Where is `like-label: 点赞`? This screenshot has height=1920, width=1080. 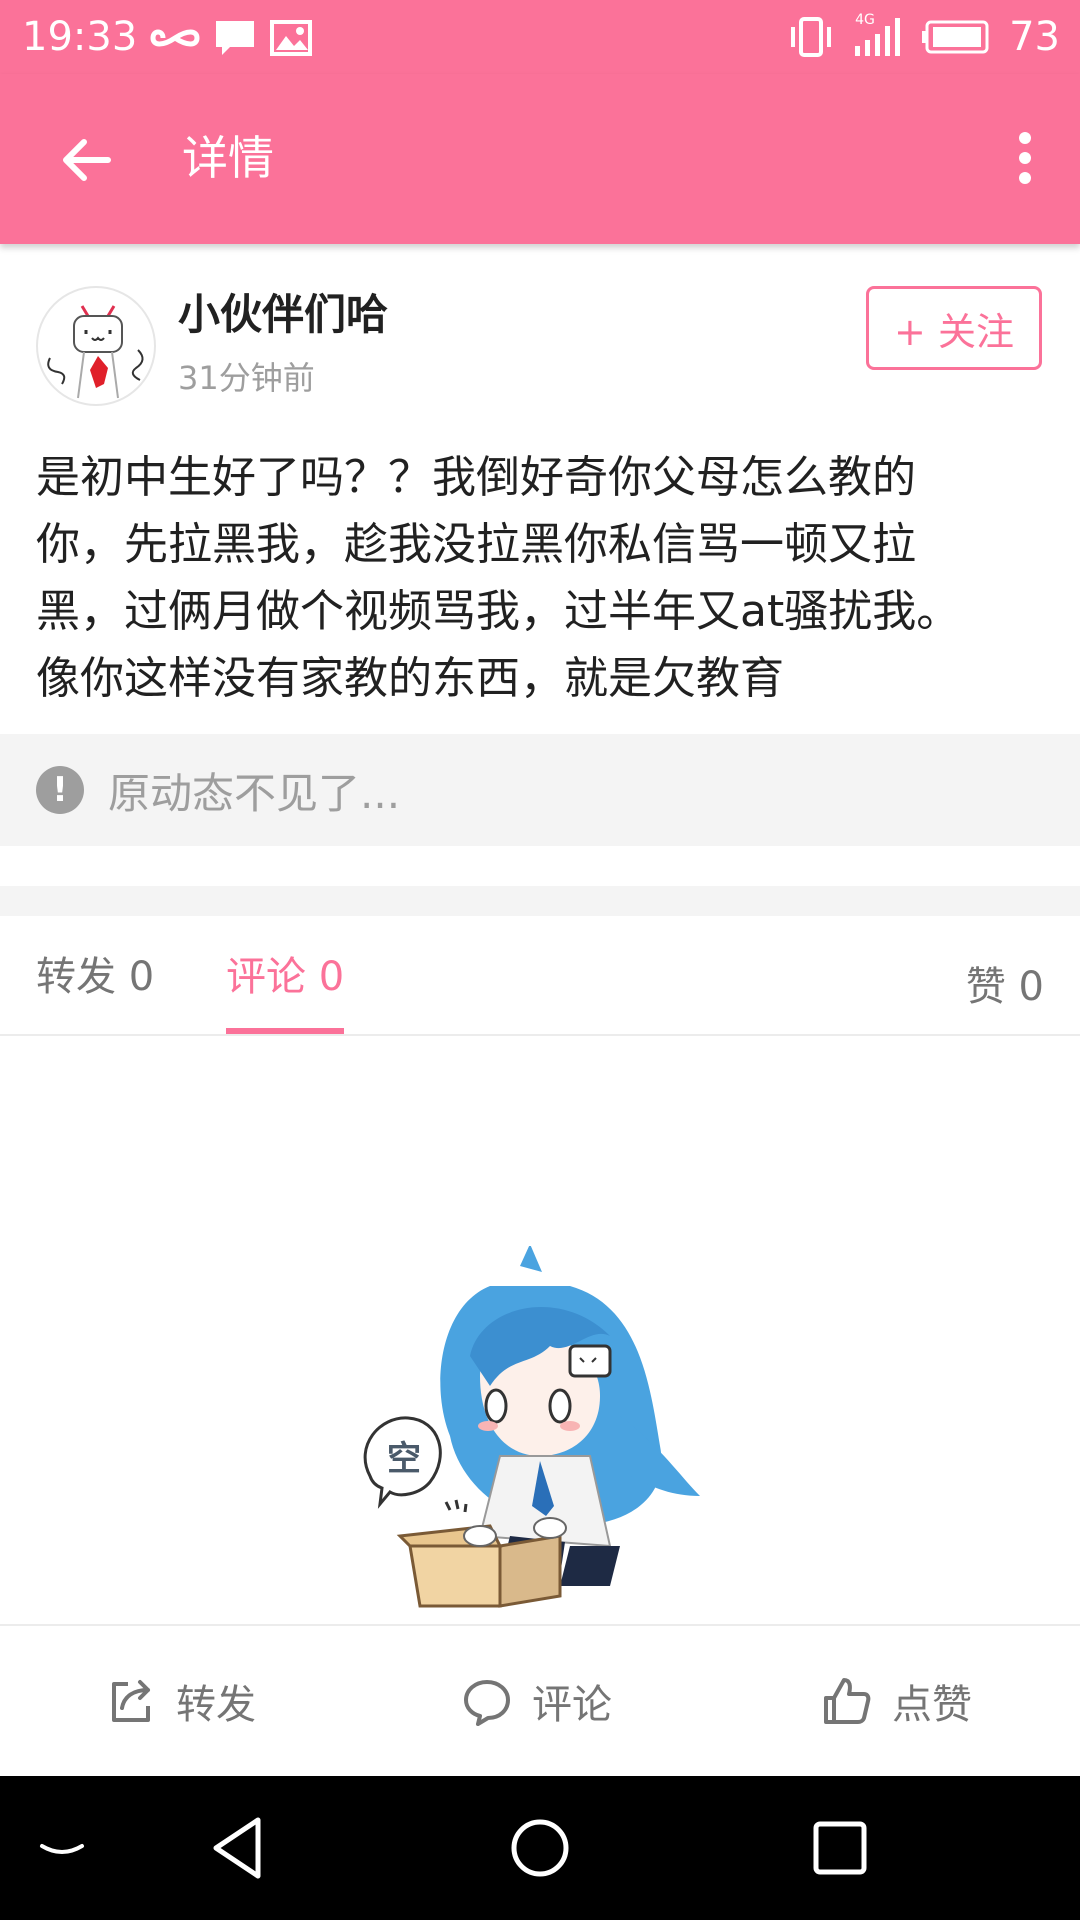
like-label: 点赞 is located at coordinates (932, 1705).